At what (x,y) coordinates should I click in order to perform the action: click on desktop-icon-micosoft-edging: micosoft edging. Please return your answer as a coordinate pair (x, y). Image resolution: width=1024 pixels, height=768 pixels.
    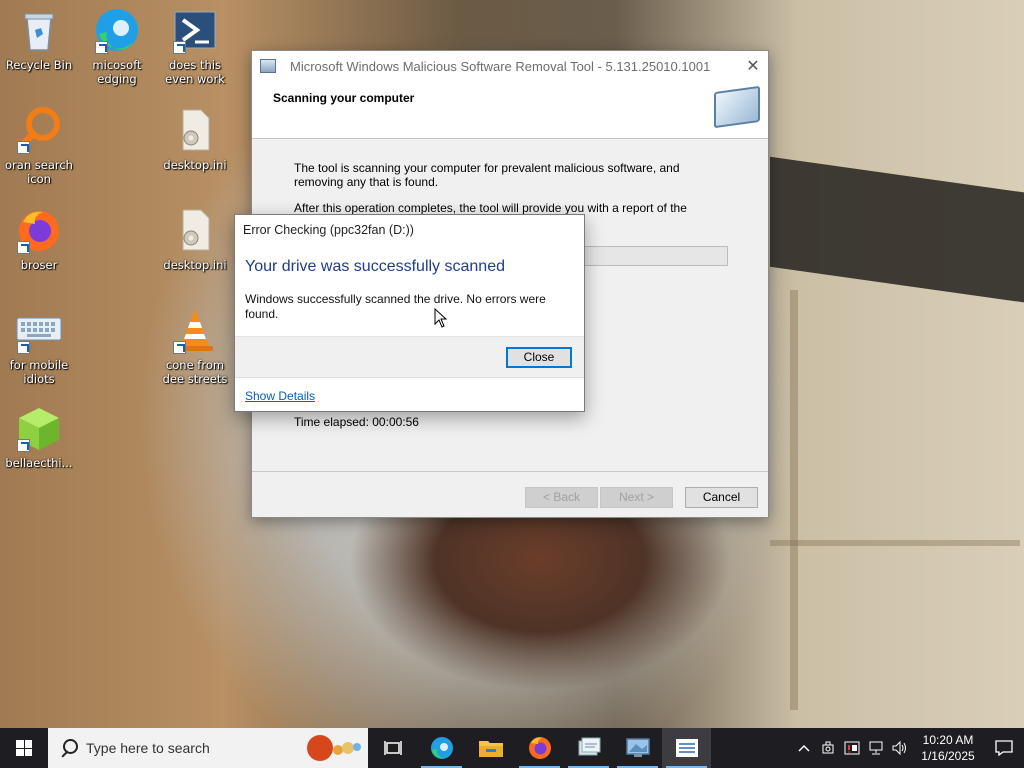
    Looking at the image, I should click on (117, 46).